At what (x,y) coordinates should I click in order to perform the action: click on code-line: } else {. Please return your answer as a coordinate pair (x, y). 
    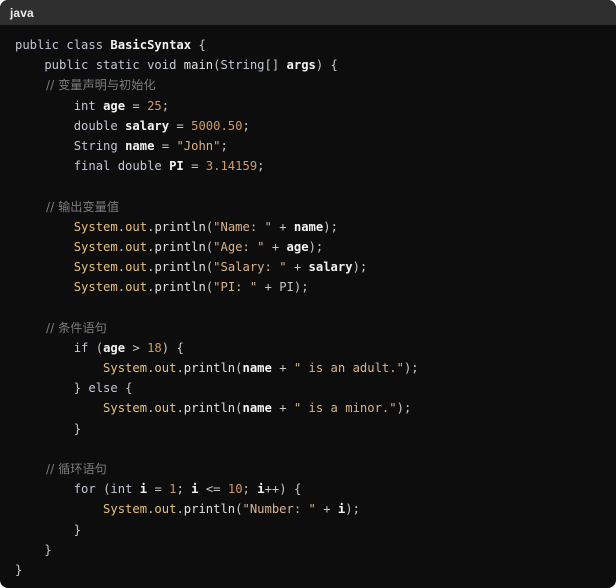
    Looking at the image, I should click on (315, 388).